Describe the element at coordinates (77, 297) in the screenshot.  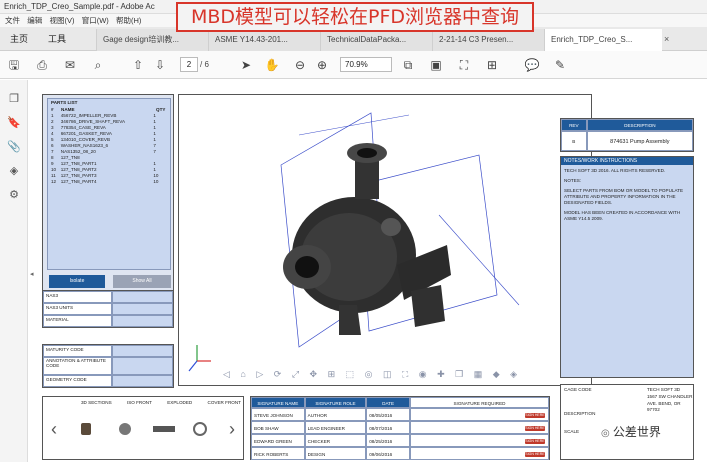
I see `nas3-label: NAS3` at that location.